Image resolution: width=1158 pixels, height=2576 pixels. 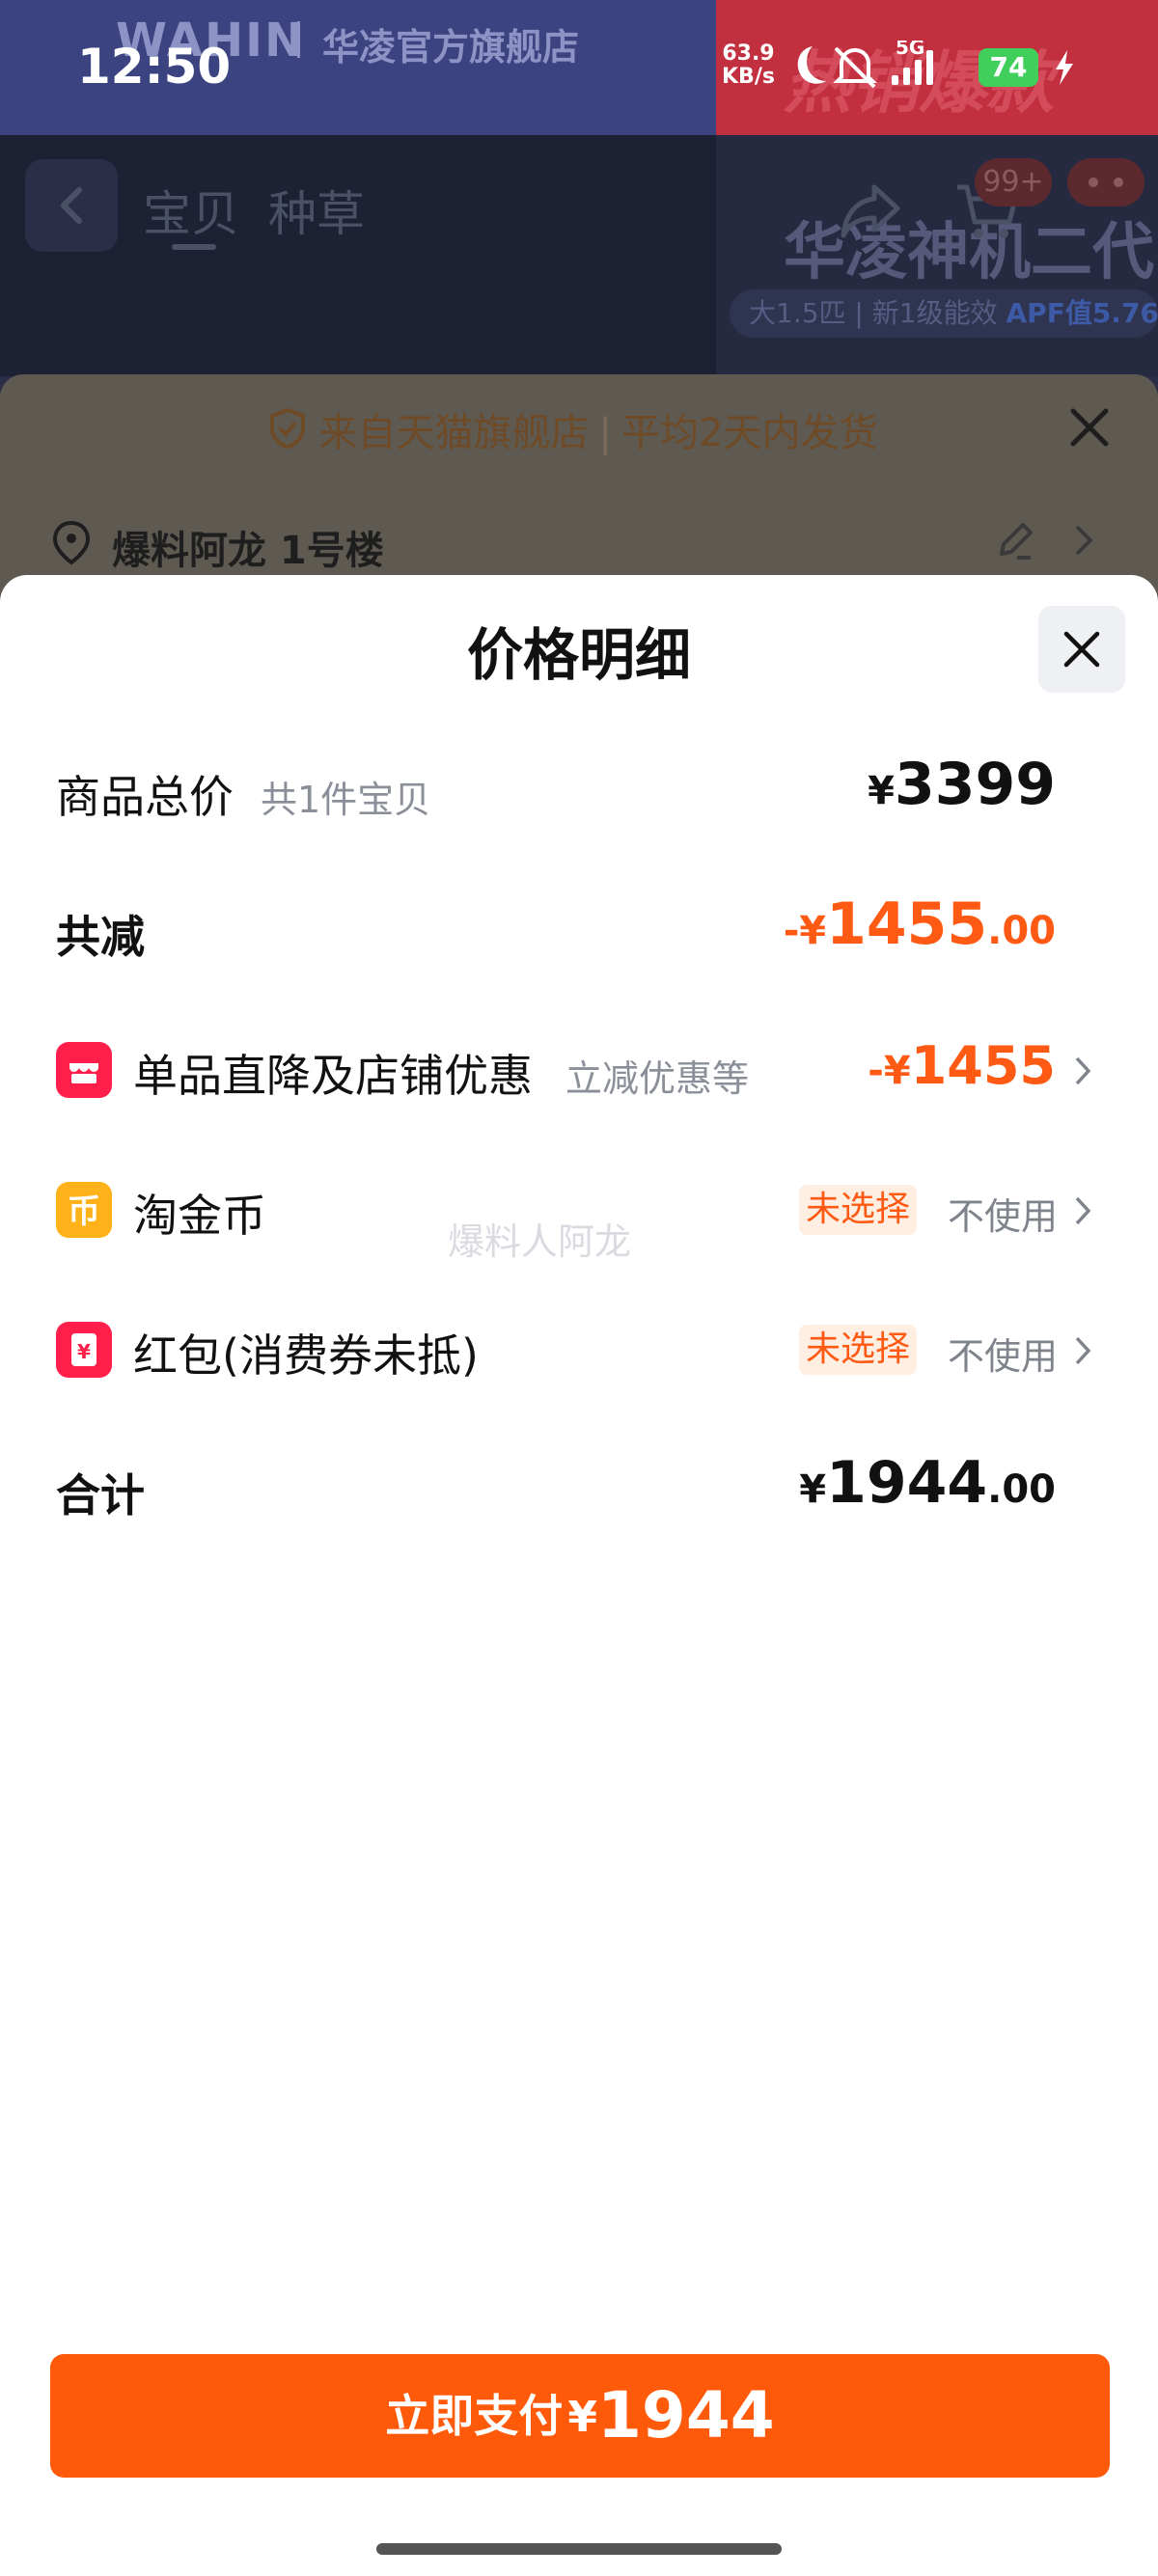 I want to click on delivery-address: 爆料阿龙 1号楼, so click(x=248, y=547).